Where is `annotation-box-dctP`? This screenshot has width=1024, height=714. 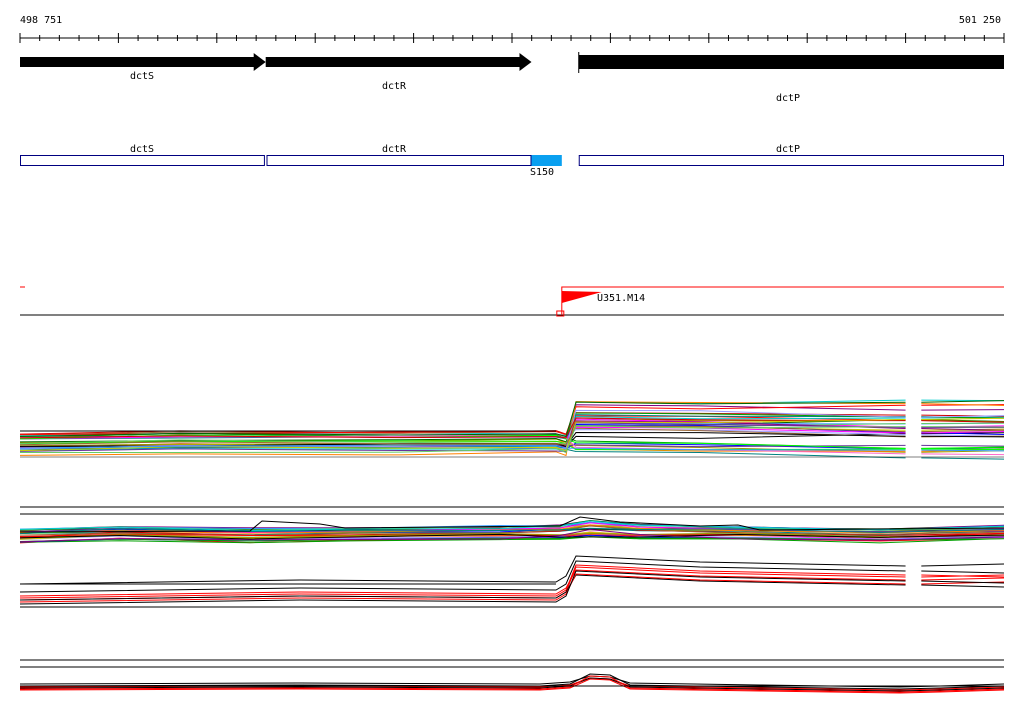 annotation-box-dctP is located at coordinates (791, 160).